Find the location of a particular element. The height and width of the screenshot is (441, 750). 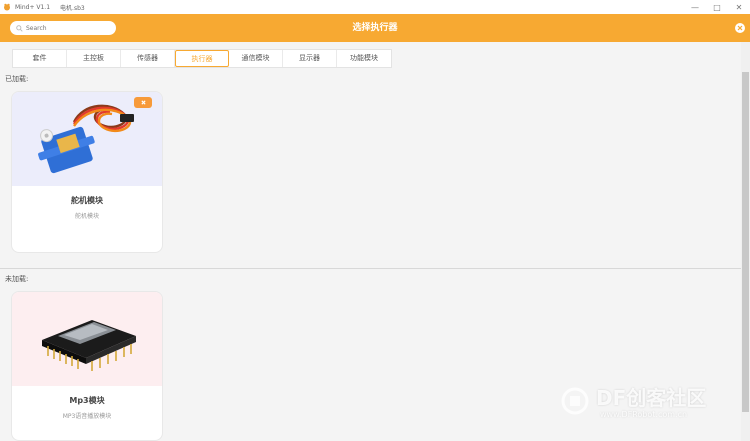

vertical-scrollbar is located at coordinates (745, 241).